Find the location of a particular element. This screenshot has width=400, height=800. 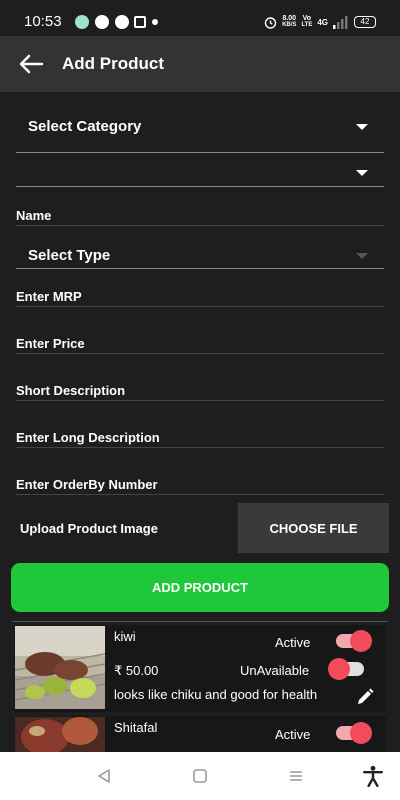

mrp-field-label: Enter MRP is located at coordinates (49, 296).